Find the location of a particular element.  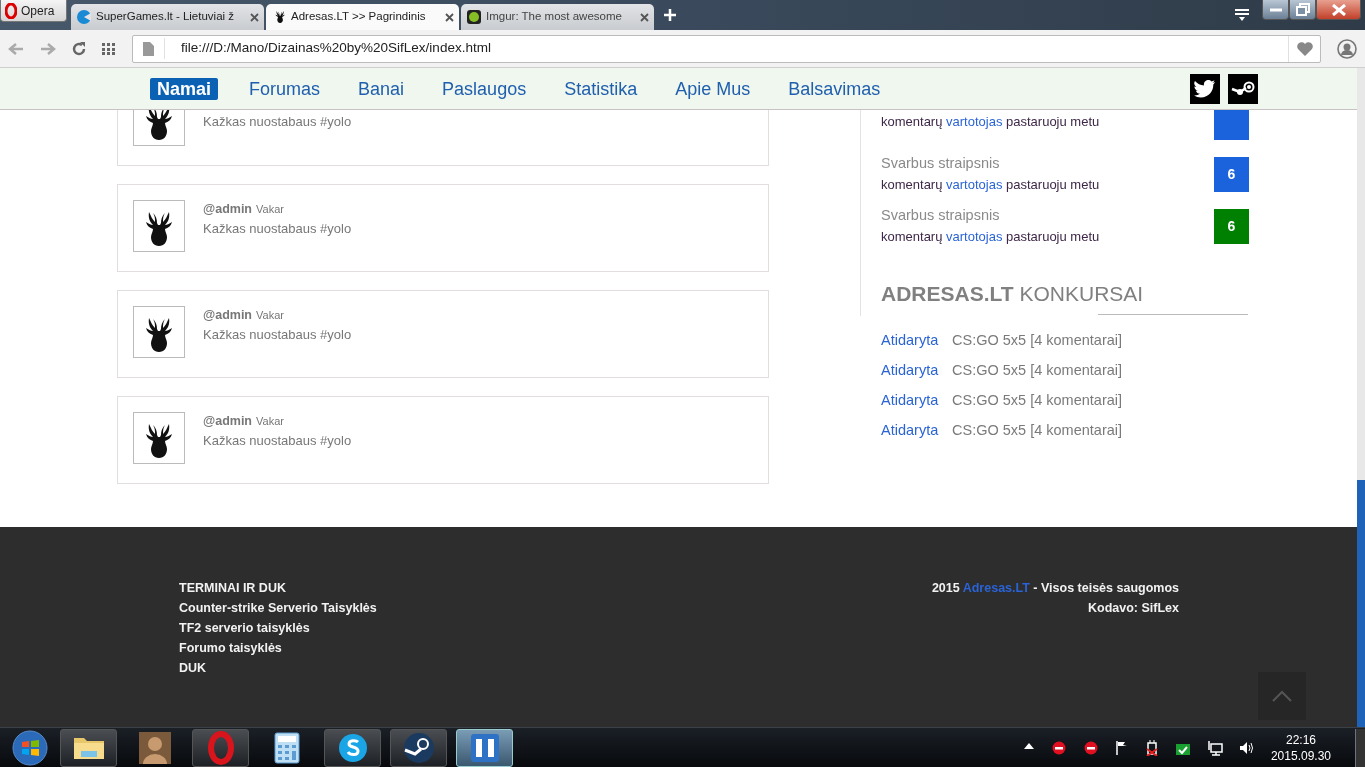

chevron-up-icon is located at coordinates (1282, 696).